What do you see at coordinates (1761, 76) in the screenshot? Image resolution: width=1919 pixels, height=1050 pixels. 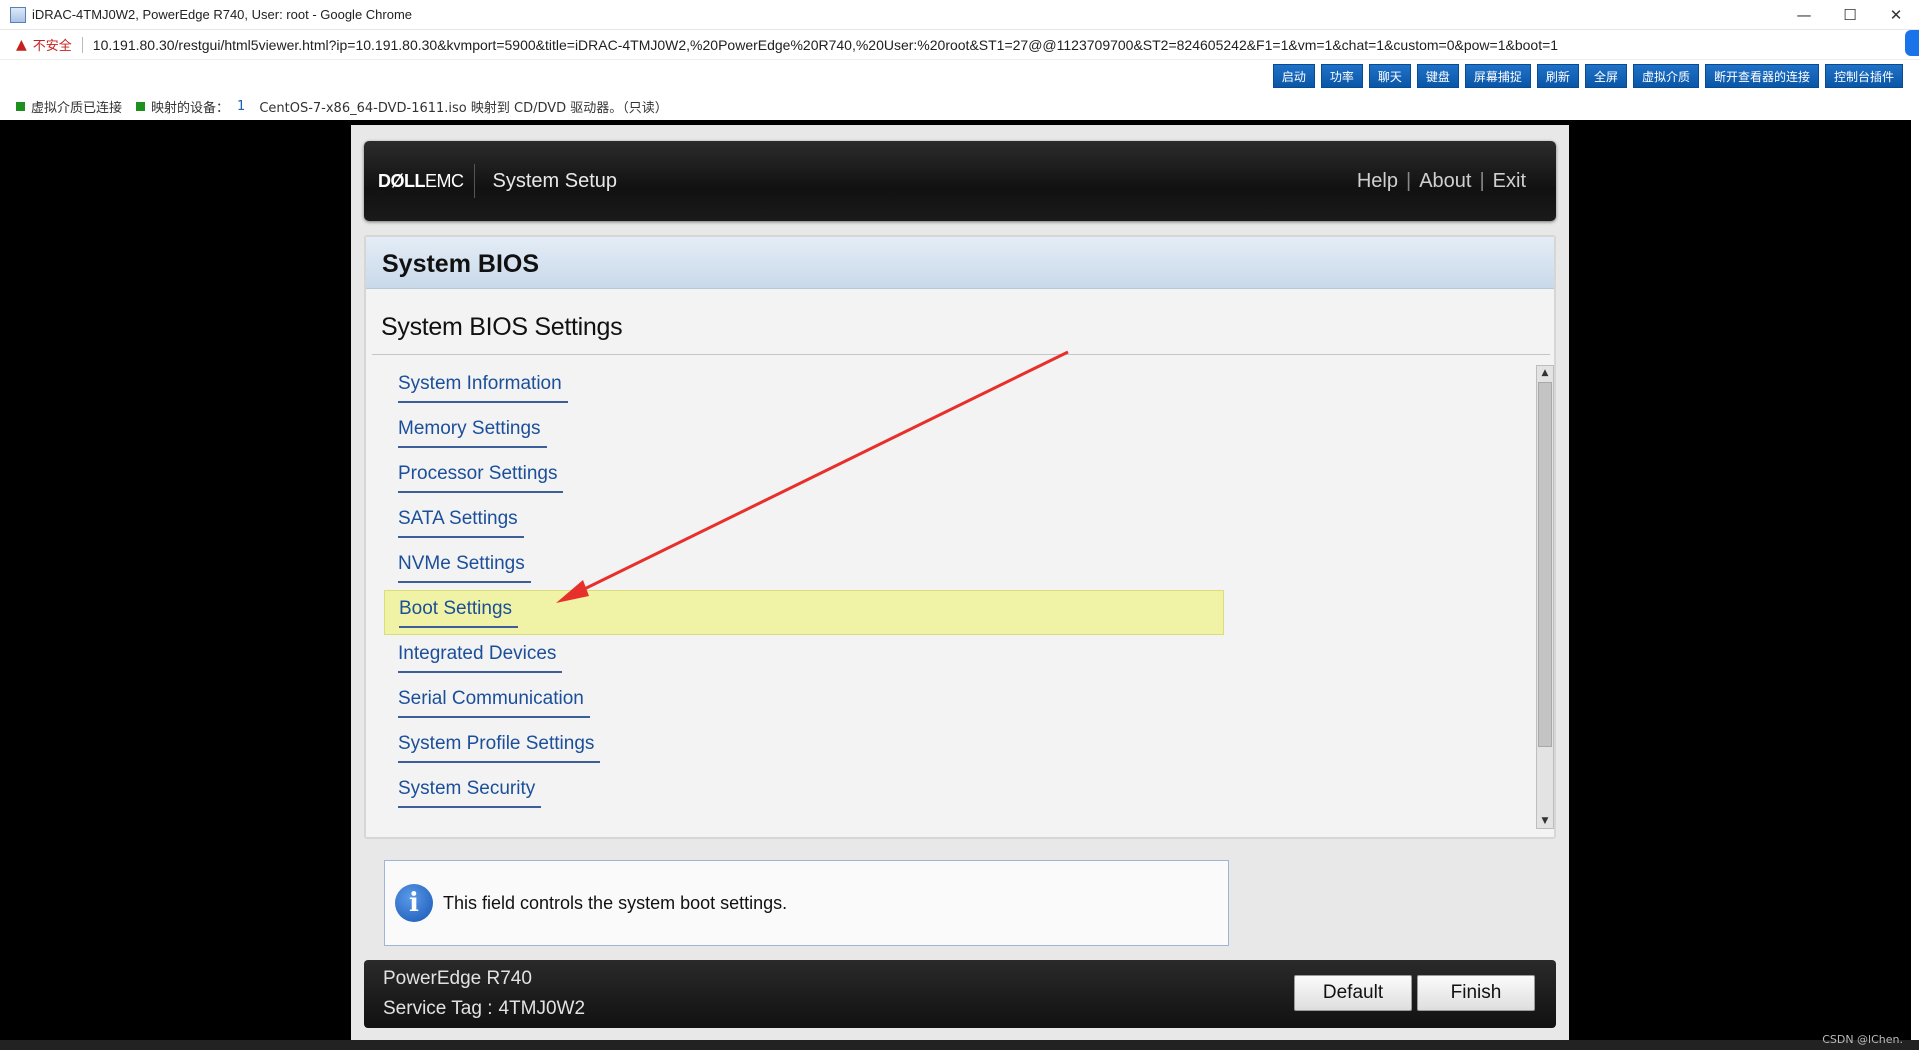 I see `disconnect-viewer-button: 断开查看器的连接` at bounding box center [1761, 76].